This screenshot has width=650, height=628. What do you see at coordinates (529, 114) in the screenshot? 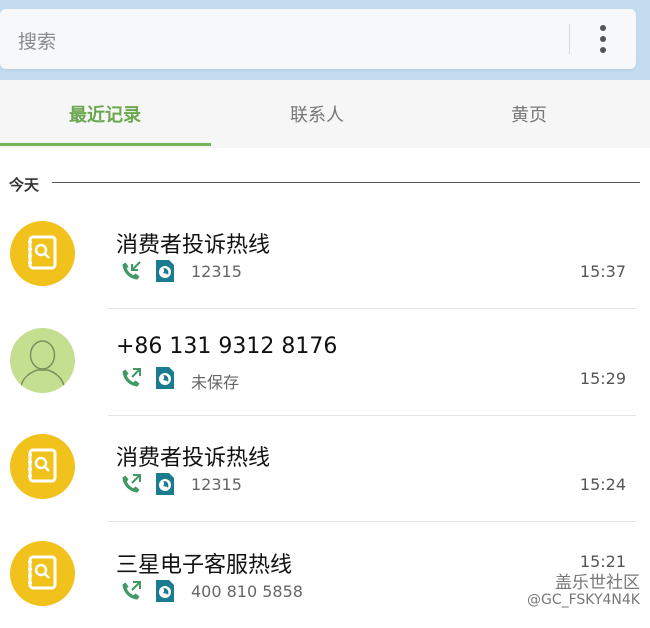
I see `tab-yellow-pages: 黄页` at bounding box center [529, 114].